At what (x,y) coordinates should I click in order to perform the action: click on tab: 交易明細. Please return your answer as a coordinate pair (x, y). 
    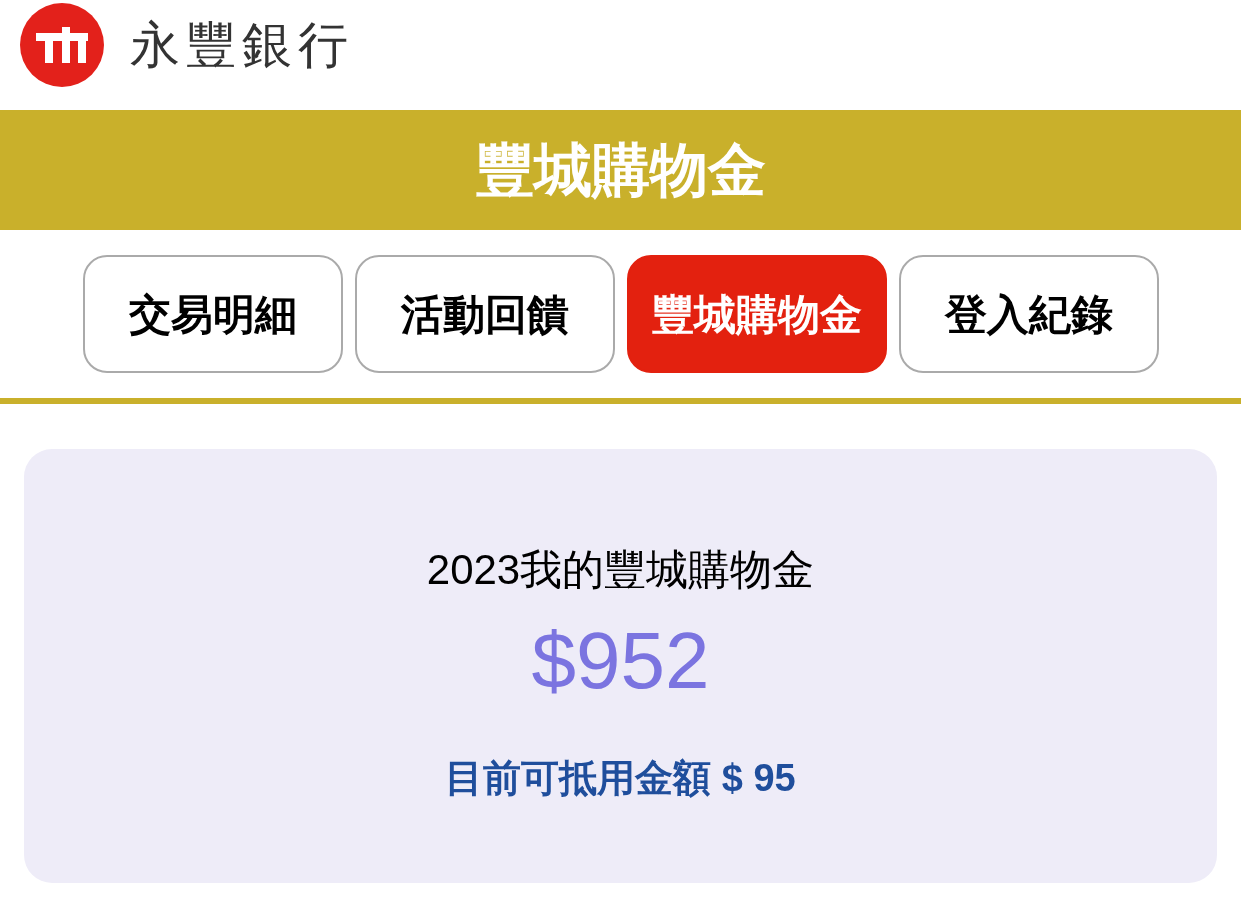
    Looking at the image, I should click on (212, 314).